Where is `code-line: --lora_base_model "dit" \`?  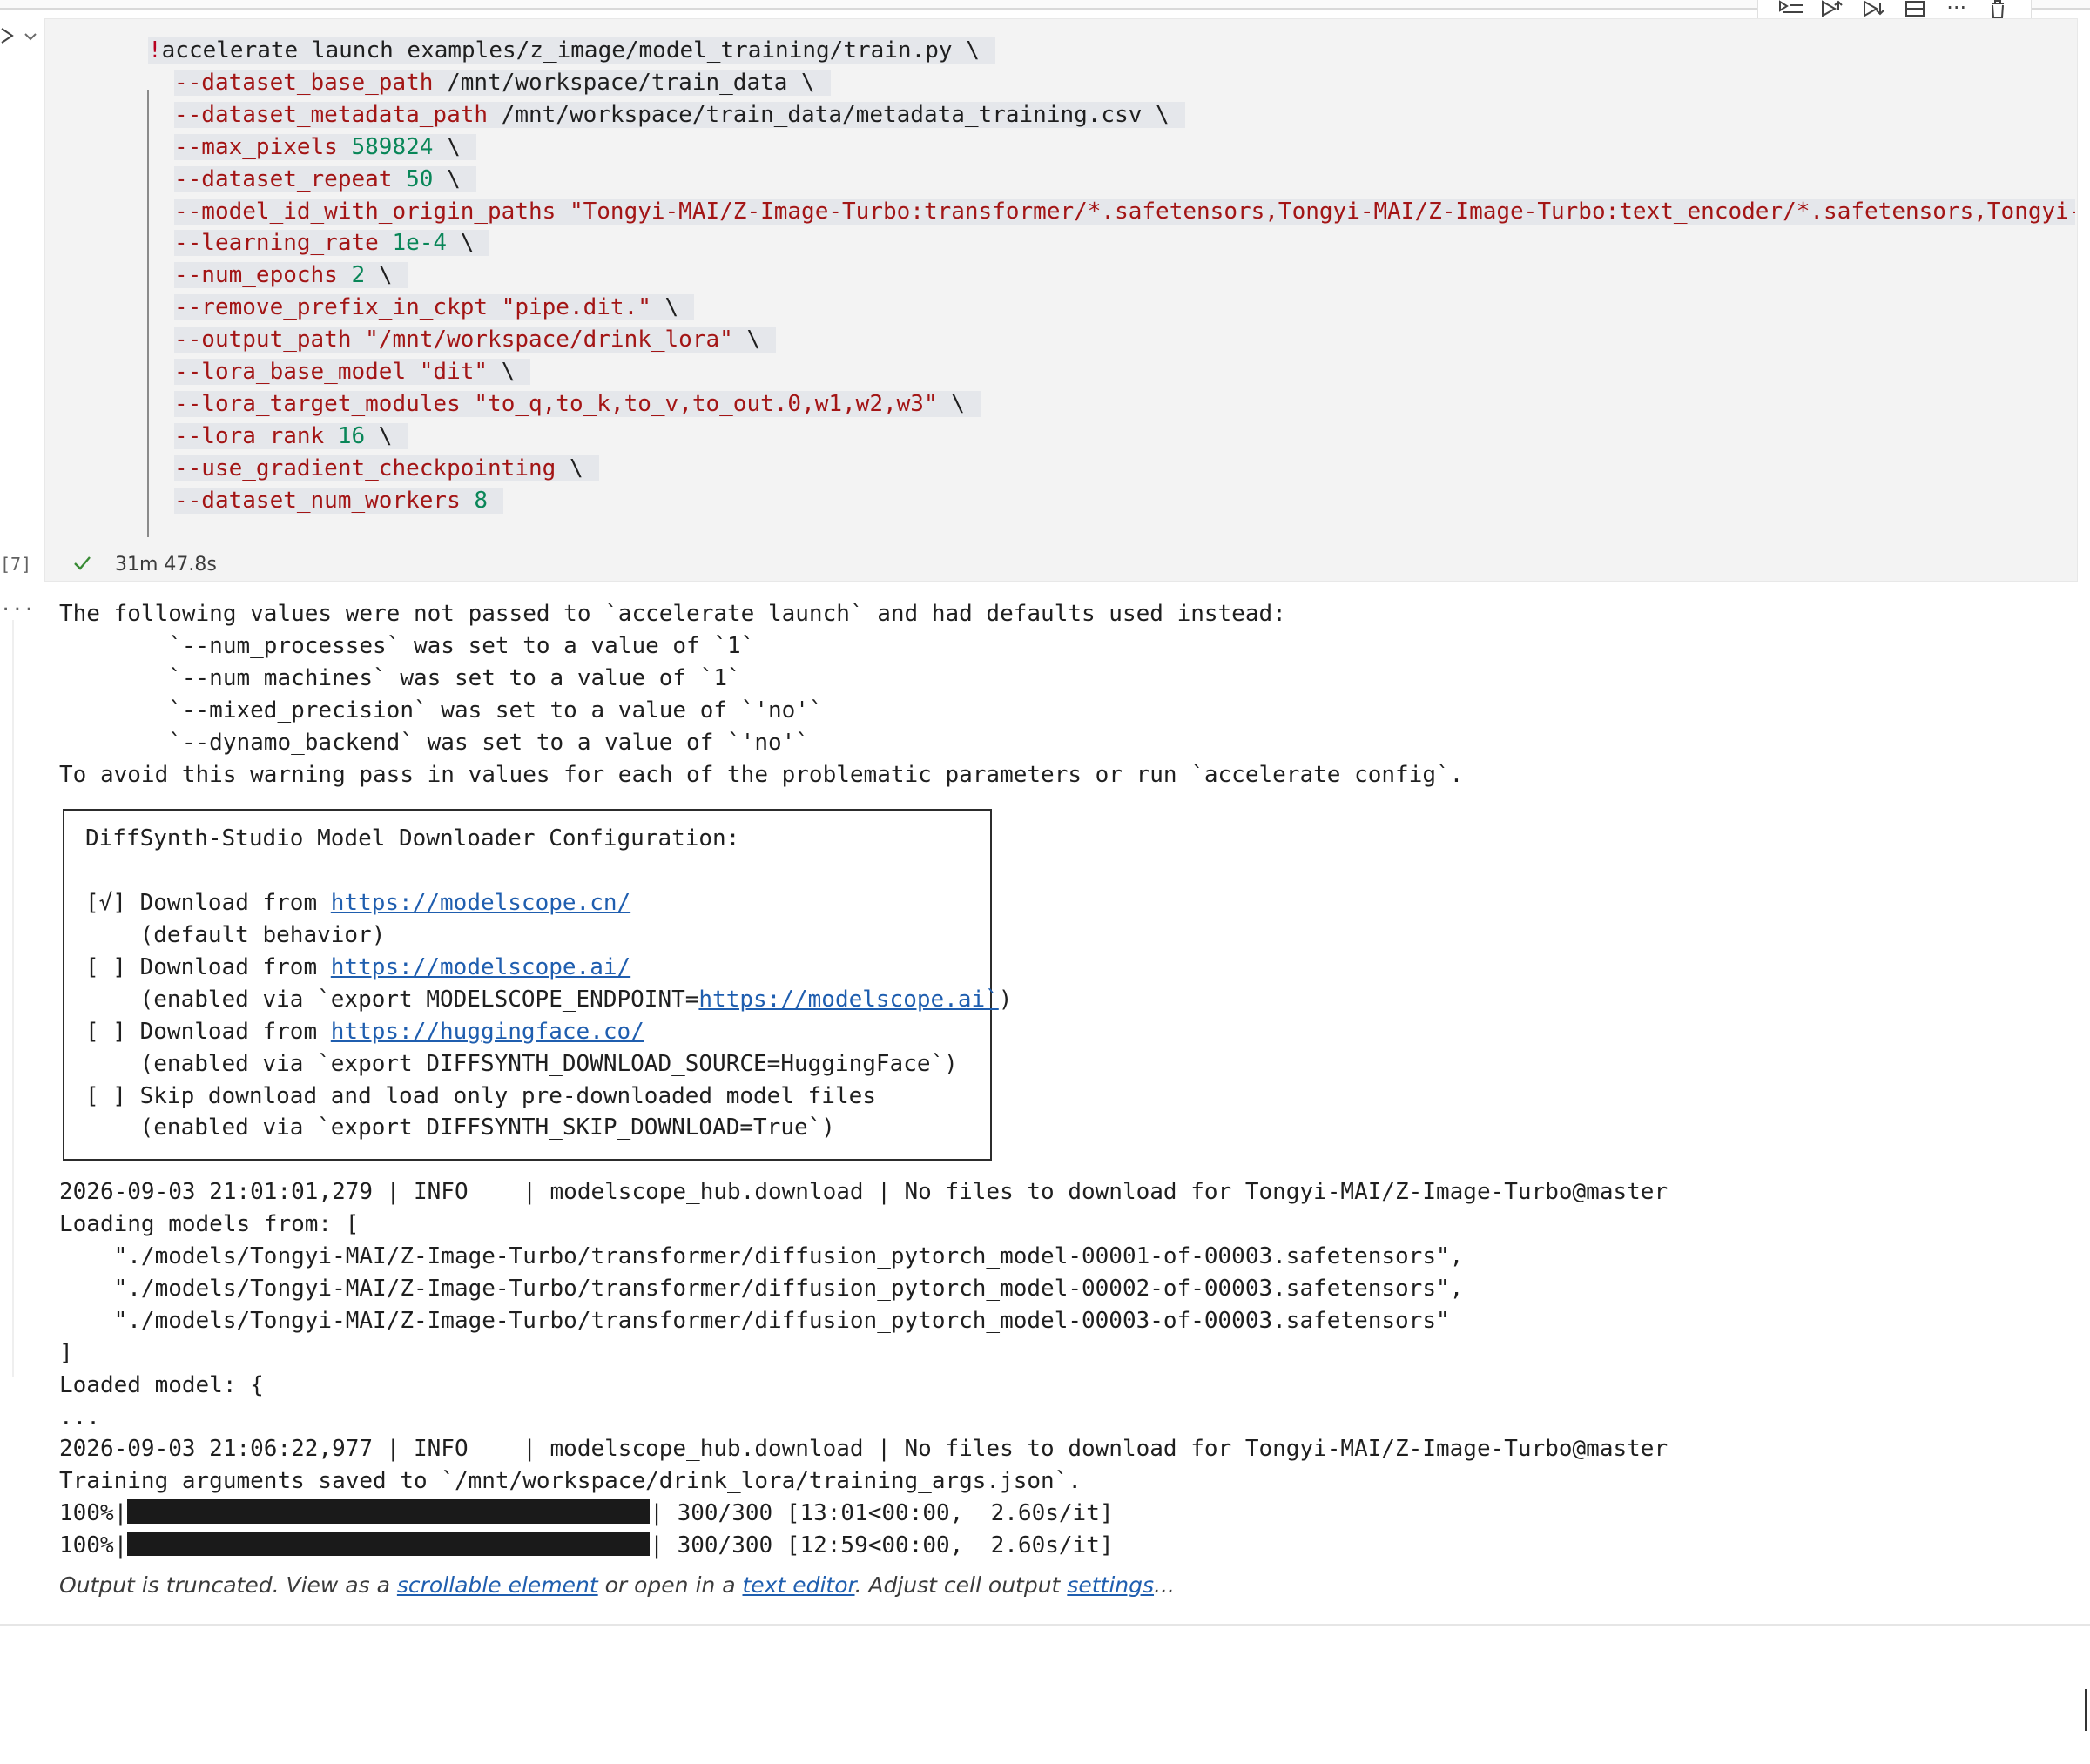 code-line: --lora_base_model "dit" \ is located at coordinates (352, 372).